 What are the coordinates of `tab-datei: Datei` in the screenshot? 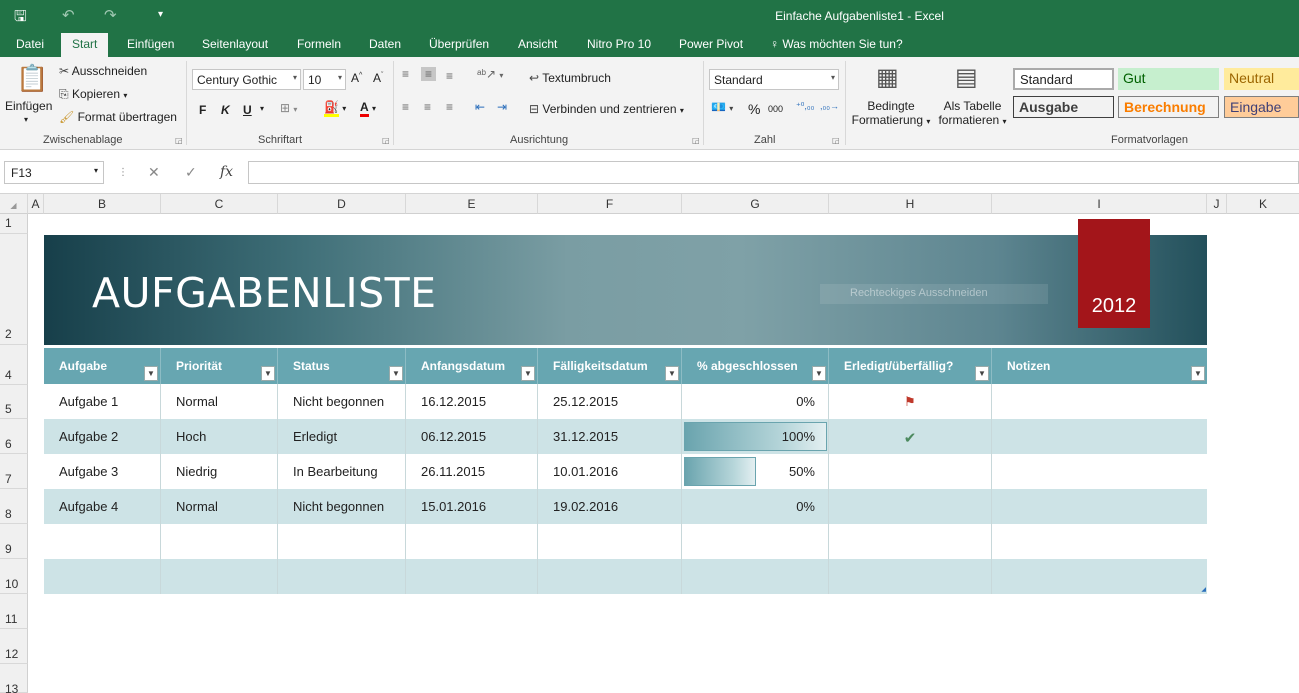 It's located at (30, 44).